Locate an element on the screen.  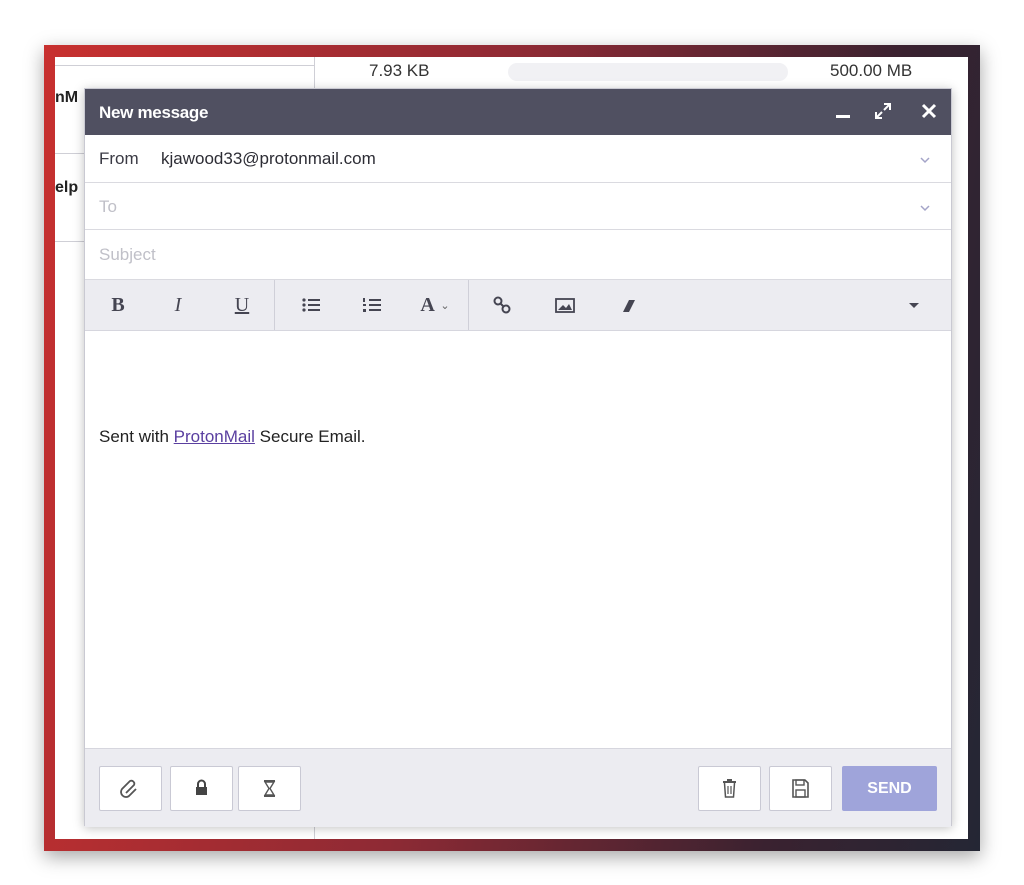
from-address-select: kjawood33@protonmail.com is located at coordinates (268, 159).